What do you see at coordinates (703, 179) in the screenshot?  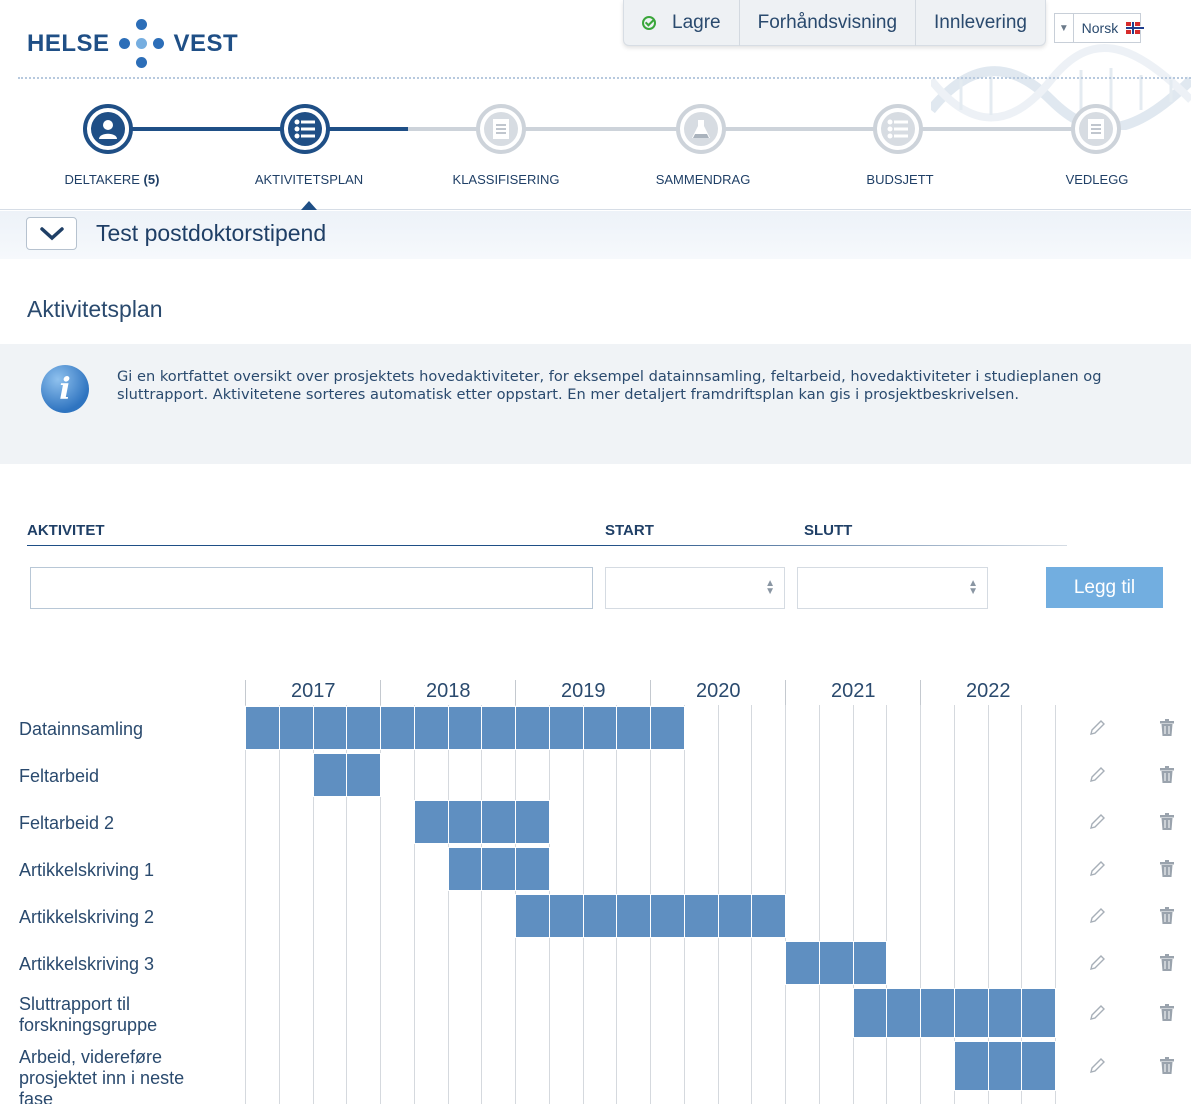 I see `step-label-sammendrag: SAMMENDRAG` at bounding box center [703, 179].